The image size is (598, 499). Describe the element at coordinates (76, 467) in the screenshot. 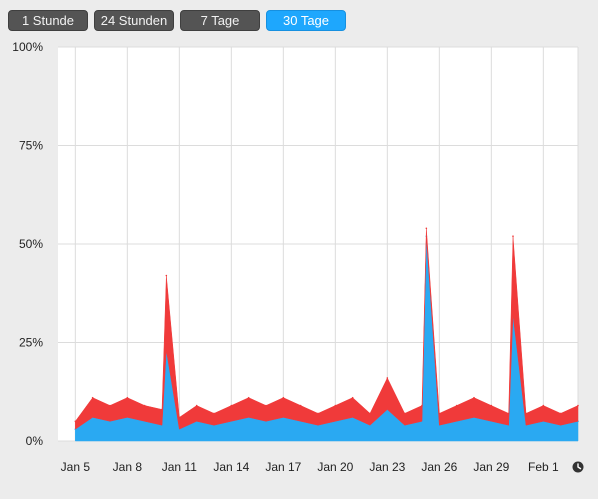

I see `x-tick-label: Jan 5` at that location.